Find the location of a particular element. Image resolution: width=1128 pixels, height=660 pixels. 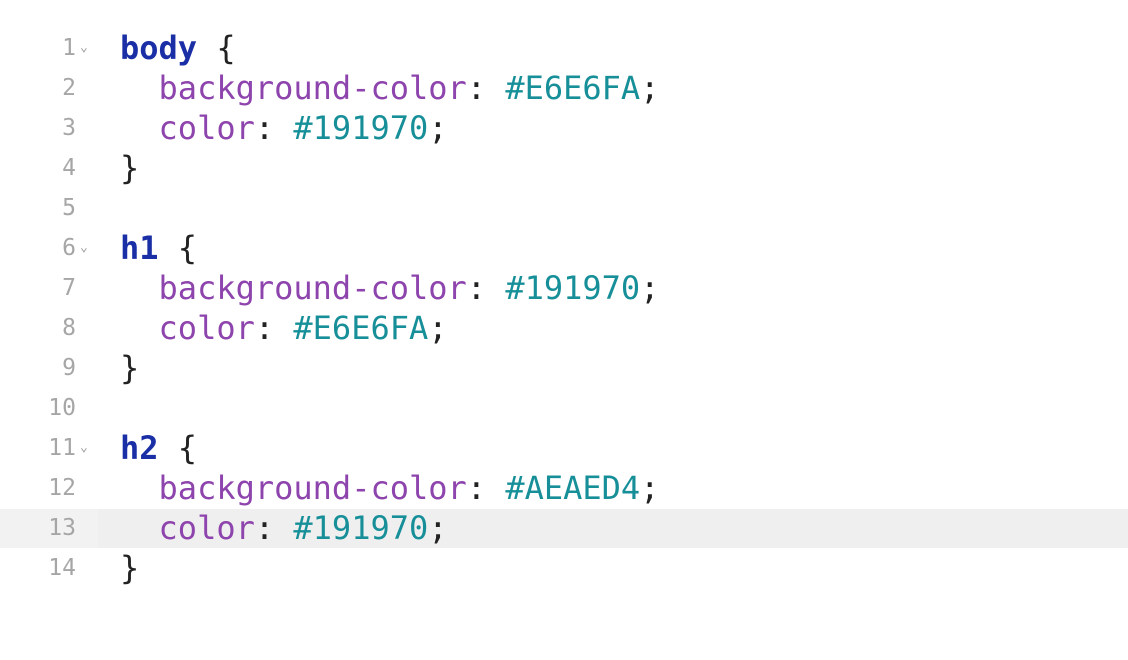

code-text: background-color: #191970; is located at coordinates (390, 288).